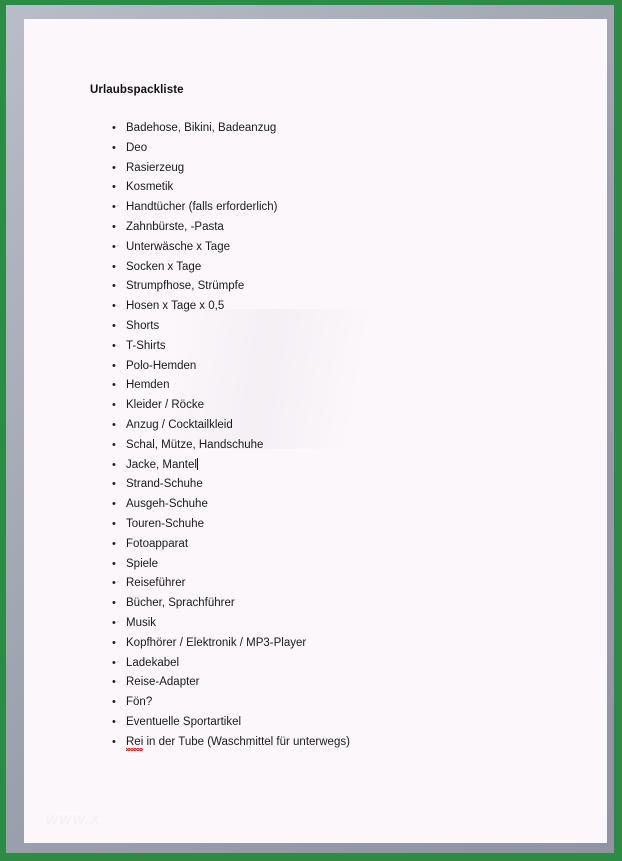 The height and width of the screenshot is (861, 622). What do you see at coordinates (156, 583) in the screenshot?
I see `list-item-label: Reiseführer` at bounding box center [156, 583].